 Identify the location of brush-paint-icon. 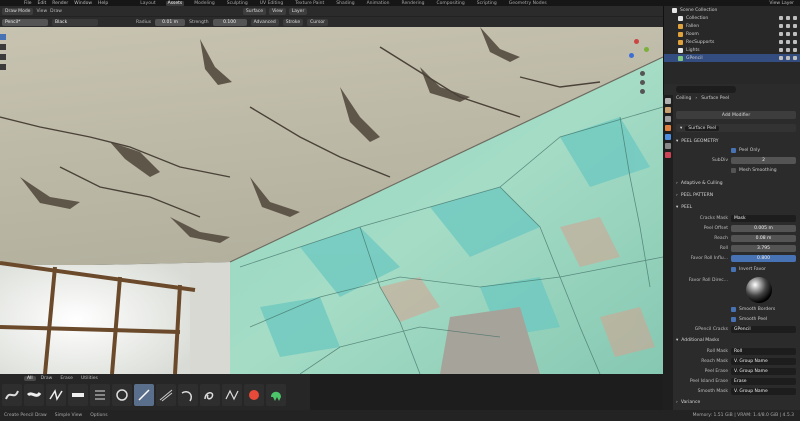
(254, 395).